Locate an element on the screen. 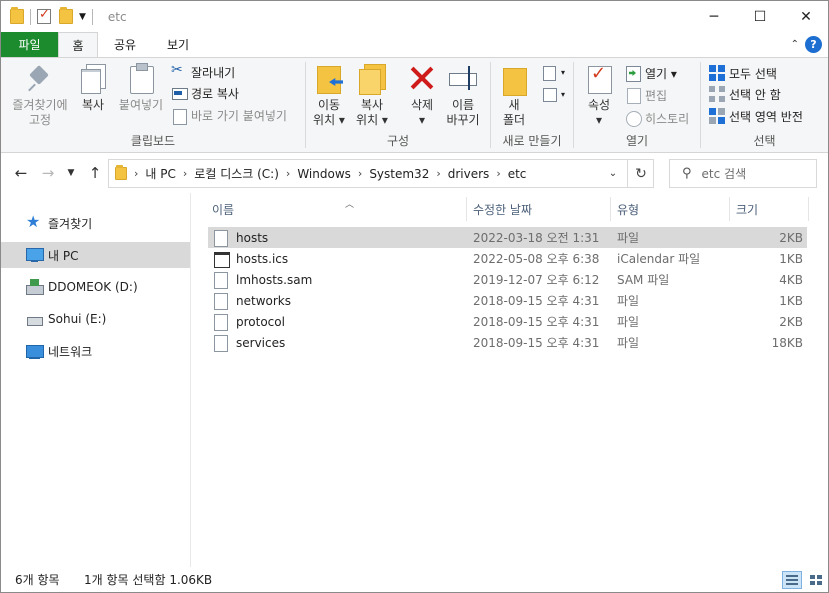 Image resolution: width=829 pixels, height=593 pixels. tab-home: 홈 is located at coordinates (78, 45).